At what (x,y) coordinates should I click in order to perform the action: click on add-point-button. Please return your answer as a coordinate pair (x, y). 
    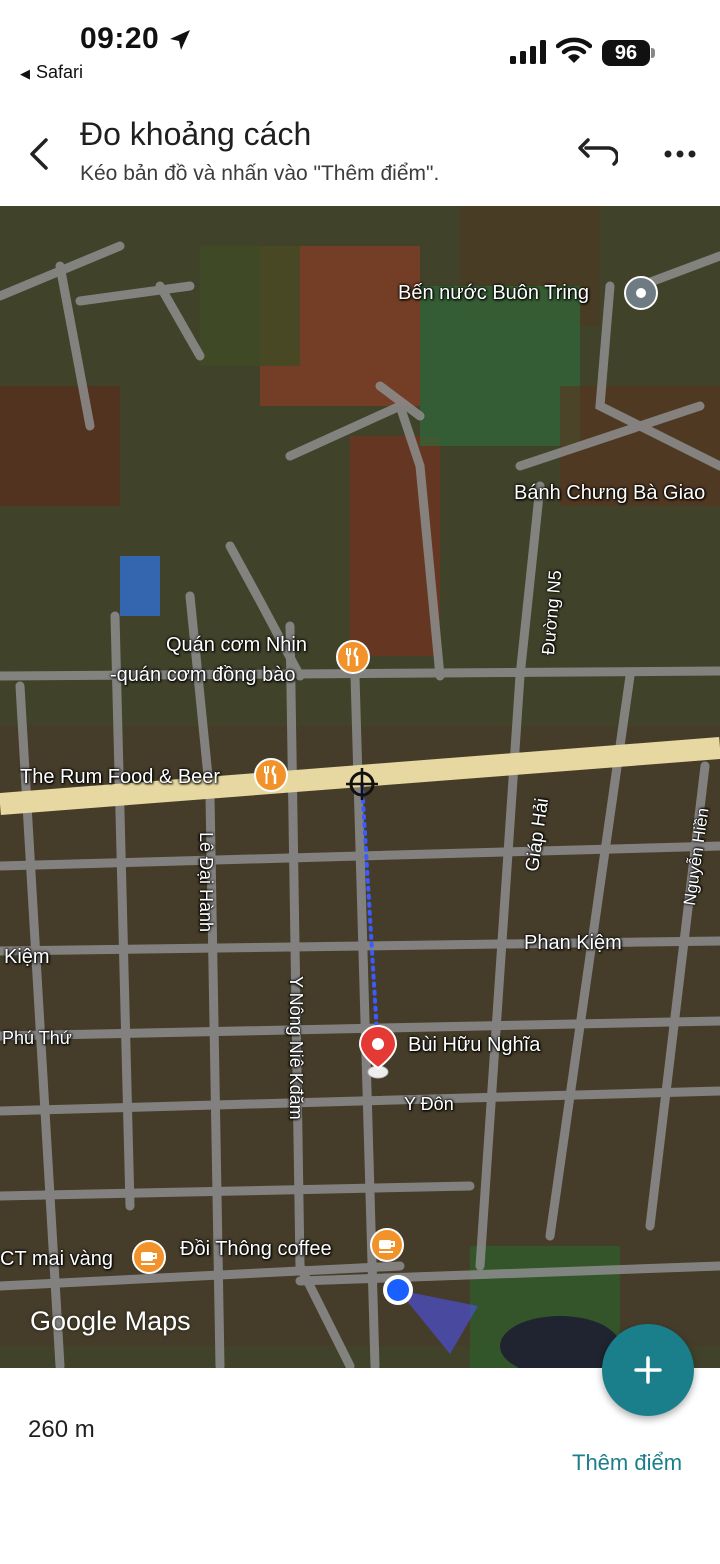
    Looking at the image, I should click on (648, 1370).